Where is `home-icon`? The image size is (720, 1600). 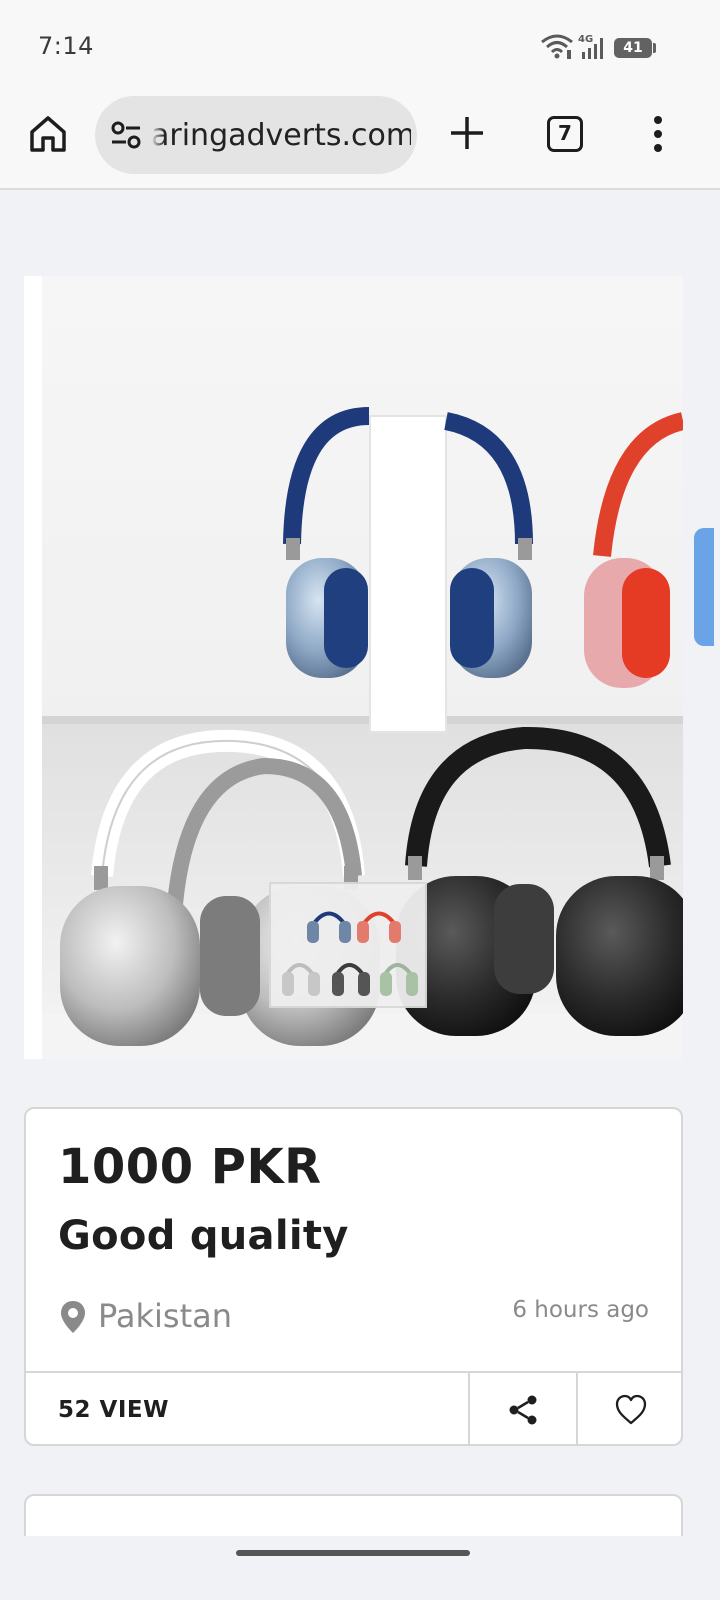
home-icon is located at coordinates (48, 134).